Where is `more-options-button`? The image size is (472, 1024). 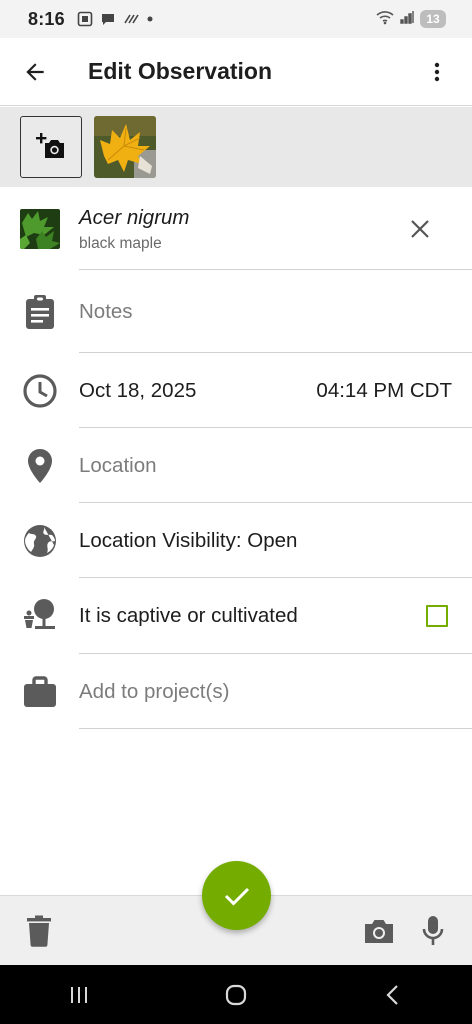 more-options-button is located at coordinates (437, 72).